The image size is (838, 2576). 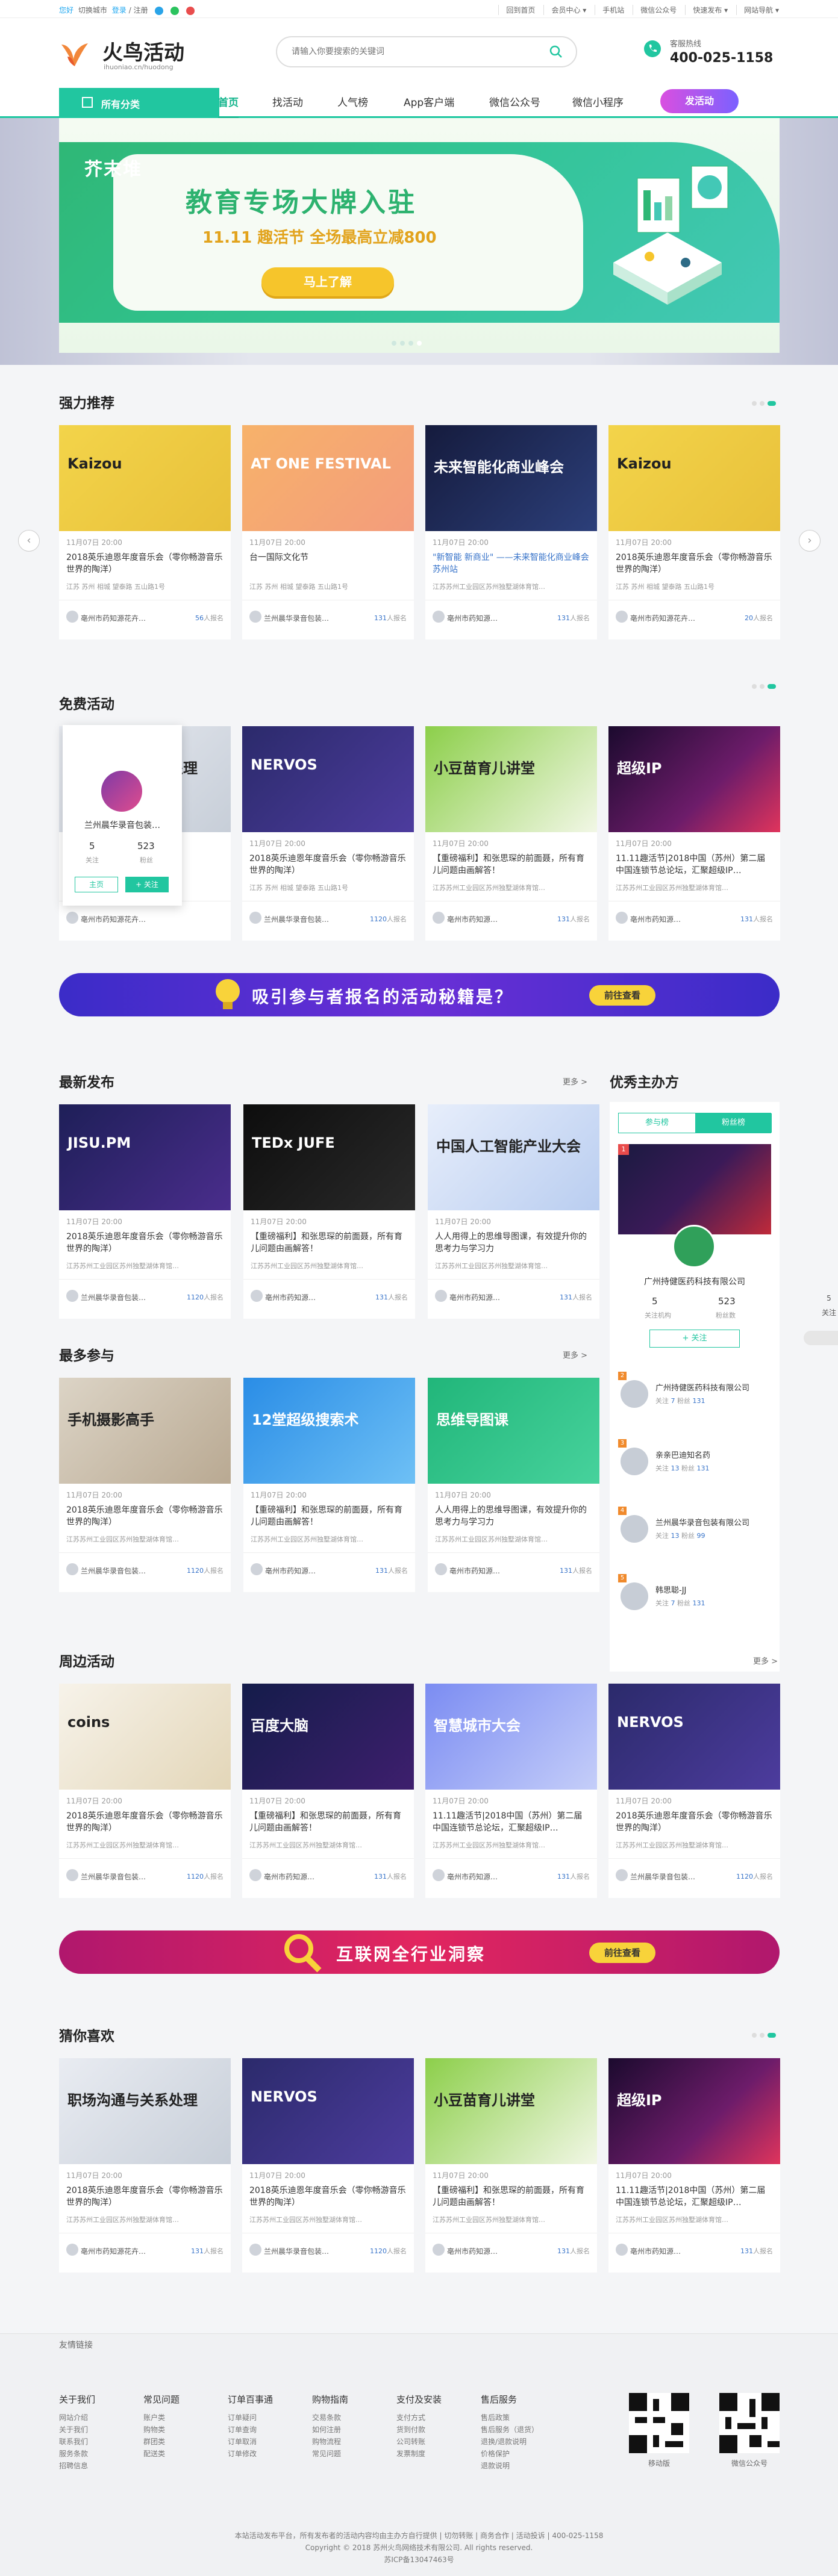 I want to click on host-name: 韩思聪-JJ, so click(x=670, y=1590).